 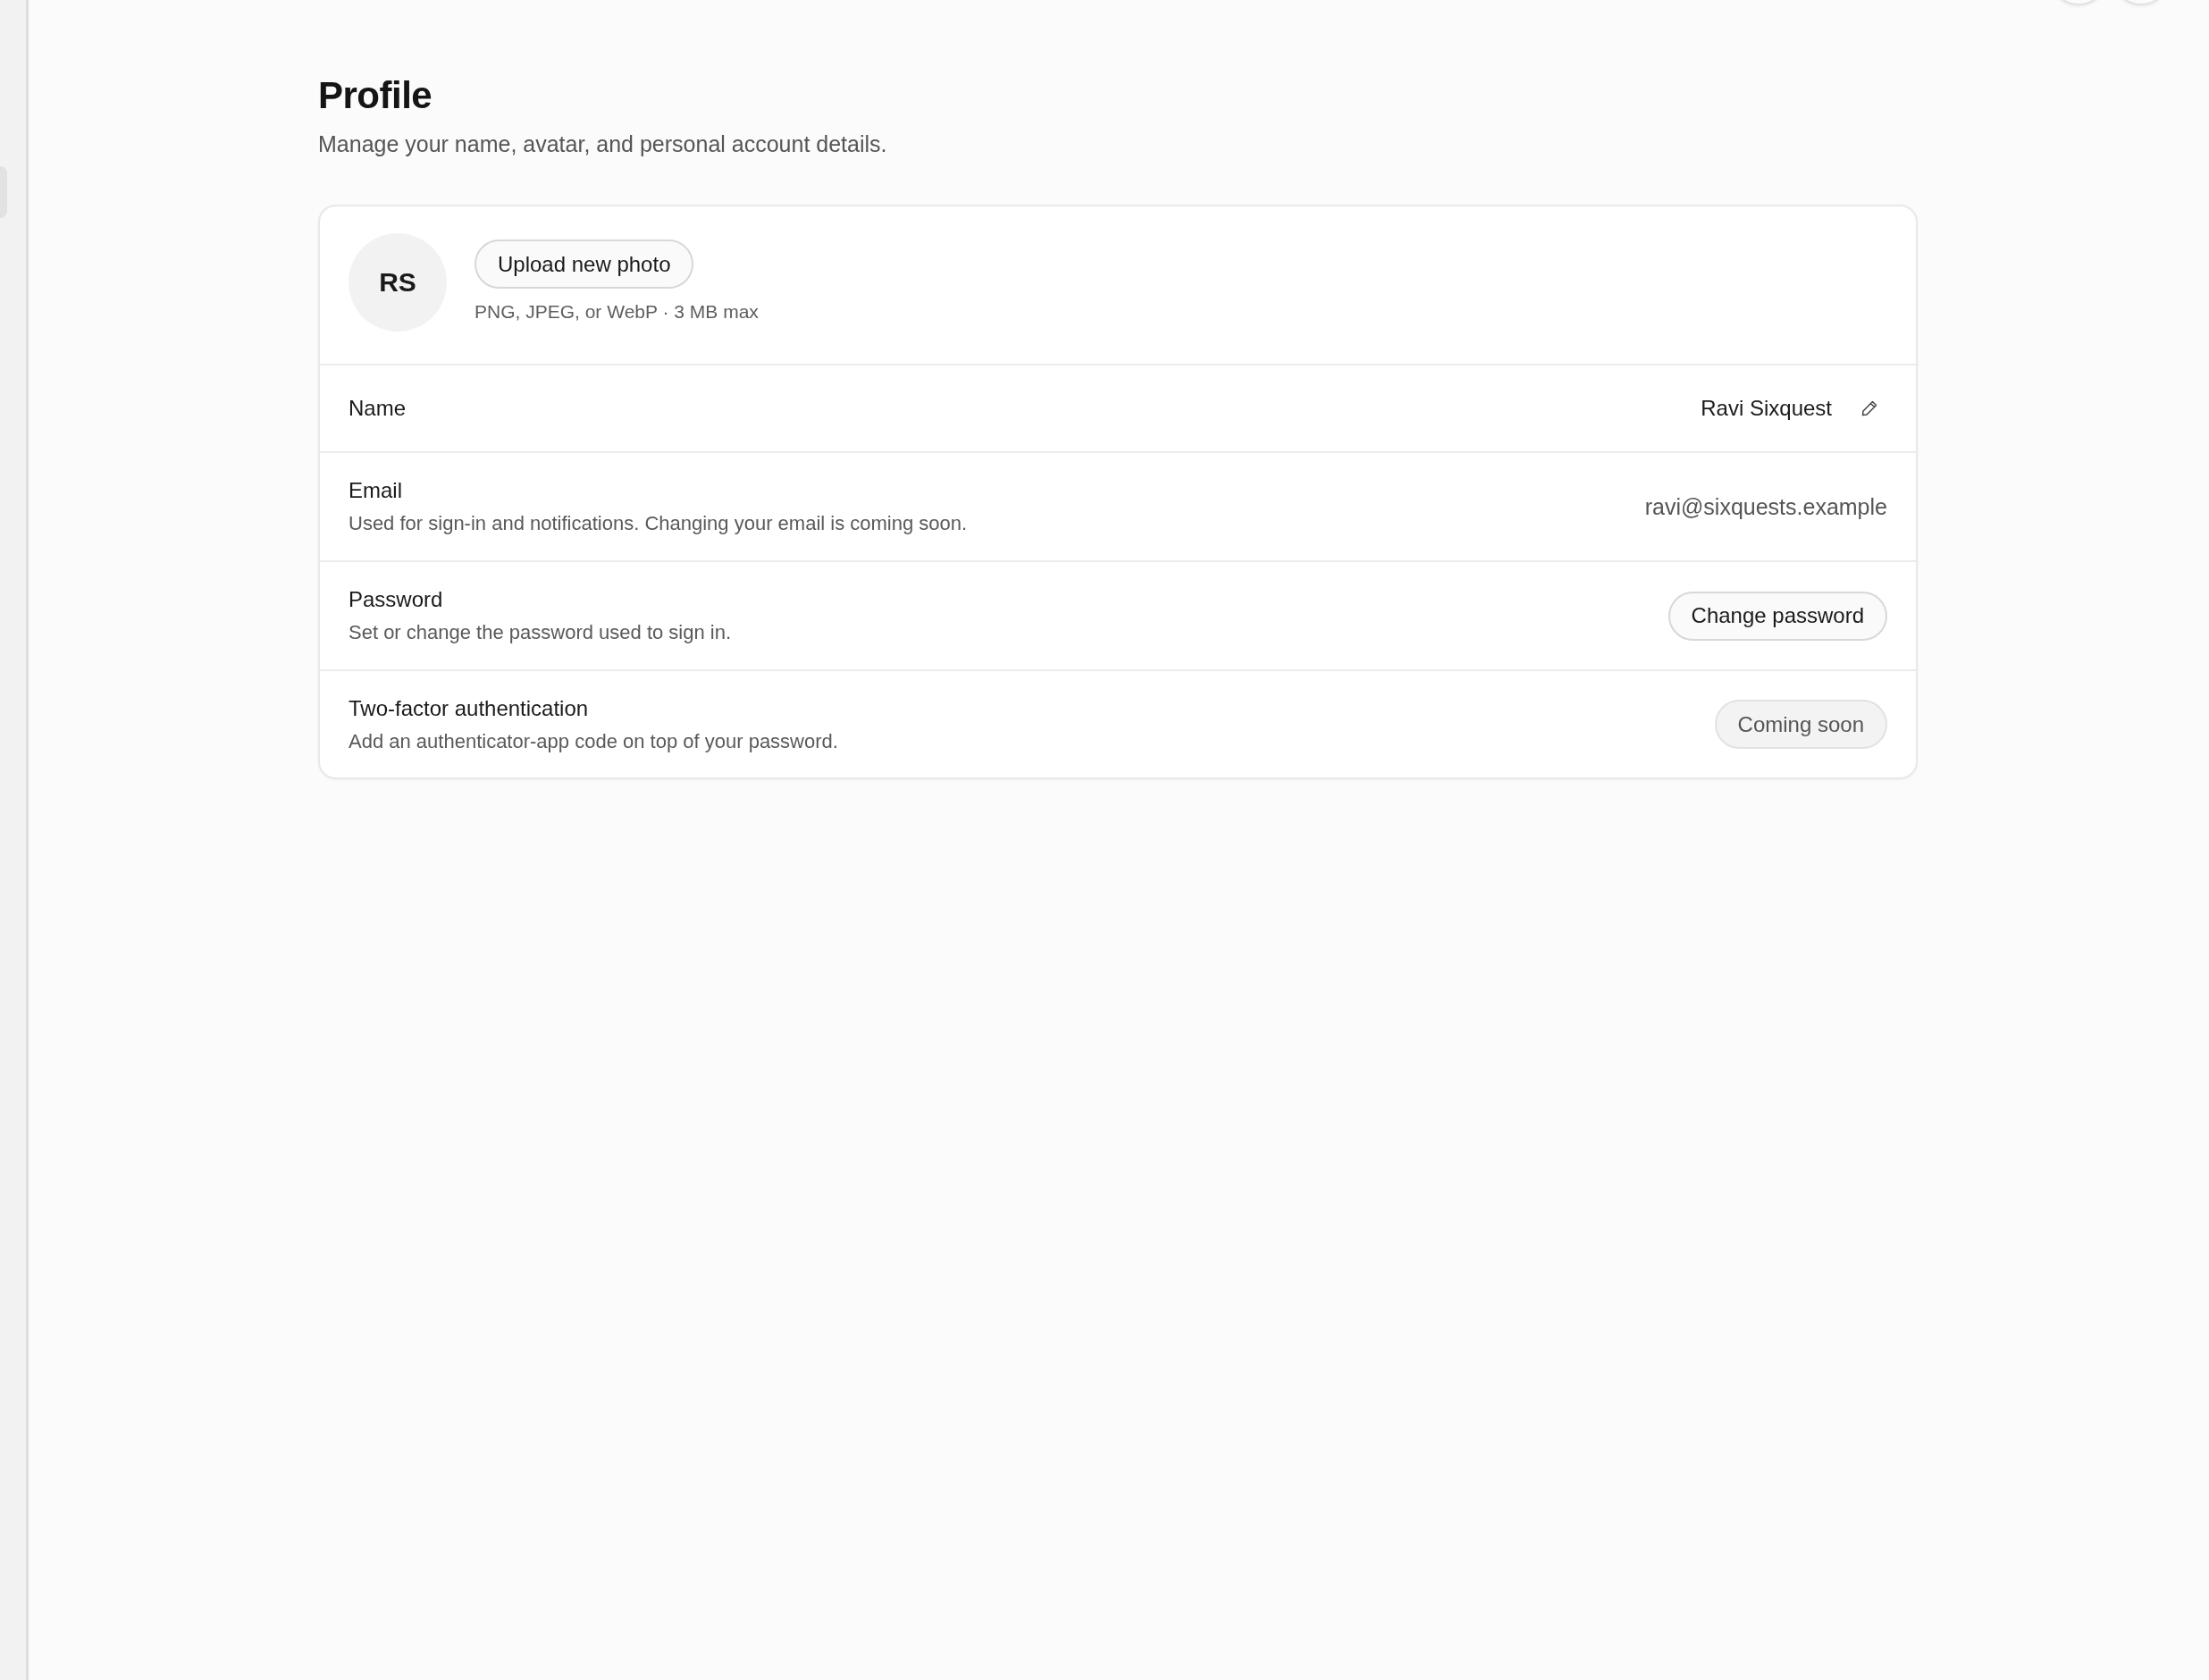 I want to click on setting-description: Add an authenticator-app code on top of your password., so click(x=593, y=741).